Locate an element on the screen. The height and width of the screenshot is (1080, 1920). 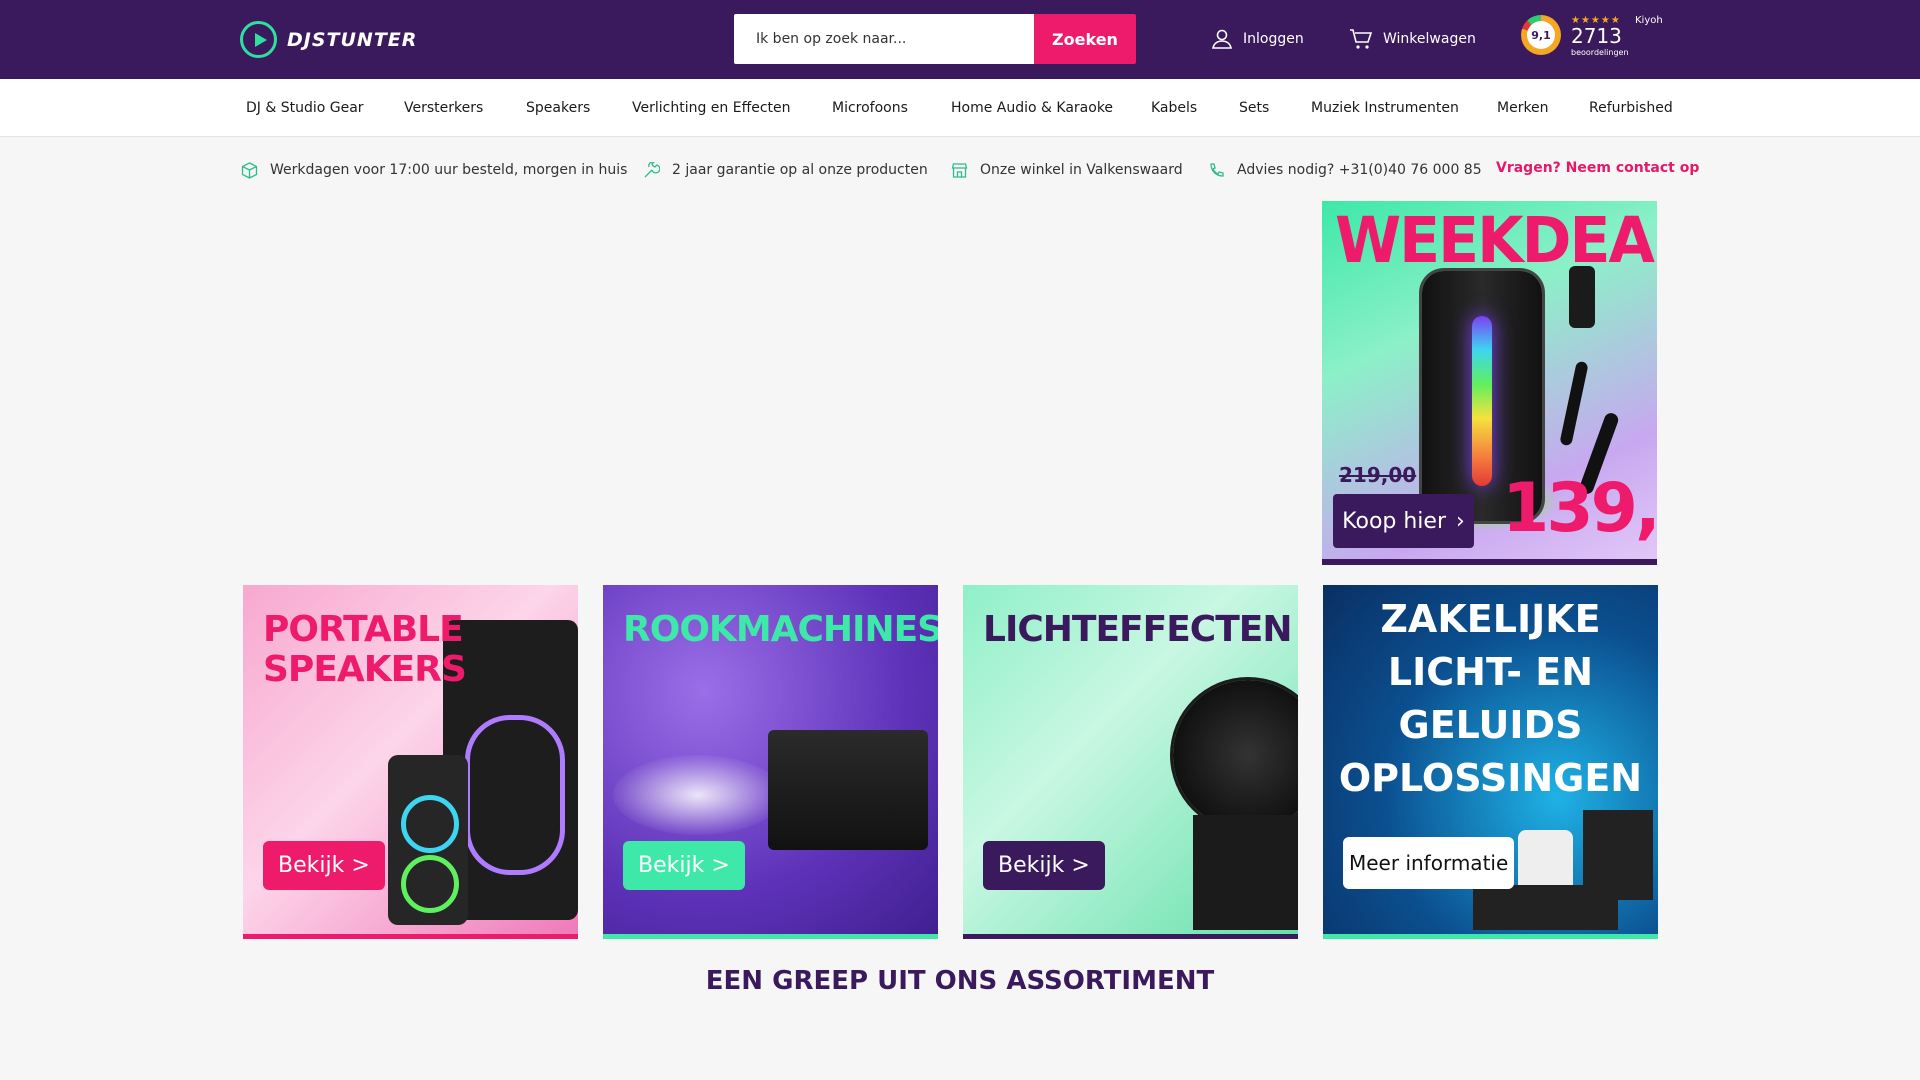
nav-item-dj-studio-gear: DJ & Studio Gear is located at coordinates (305, 108).